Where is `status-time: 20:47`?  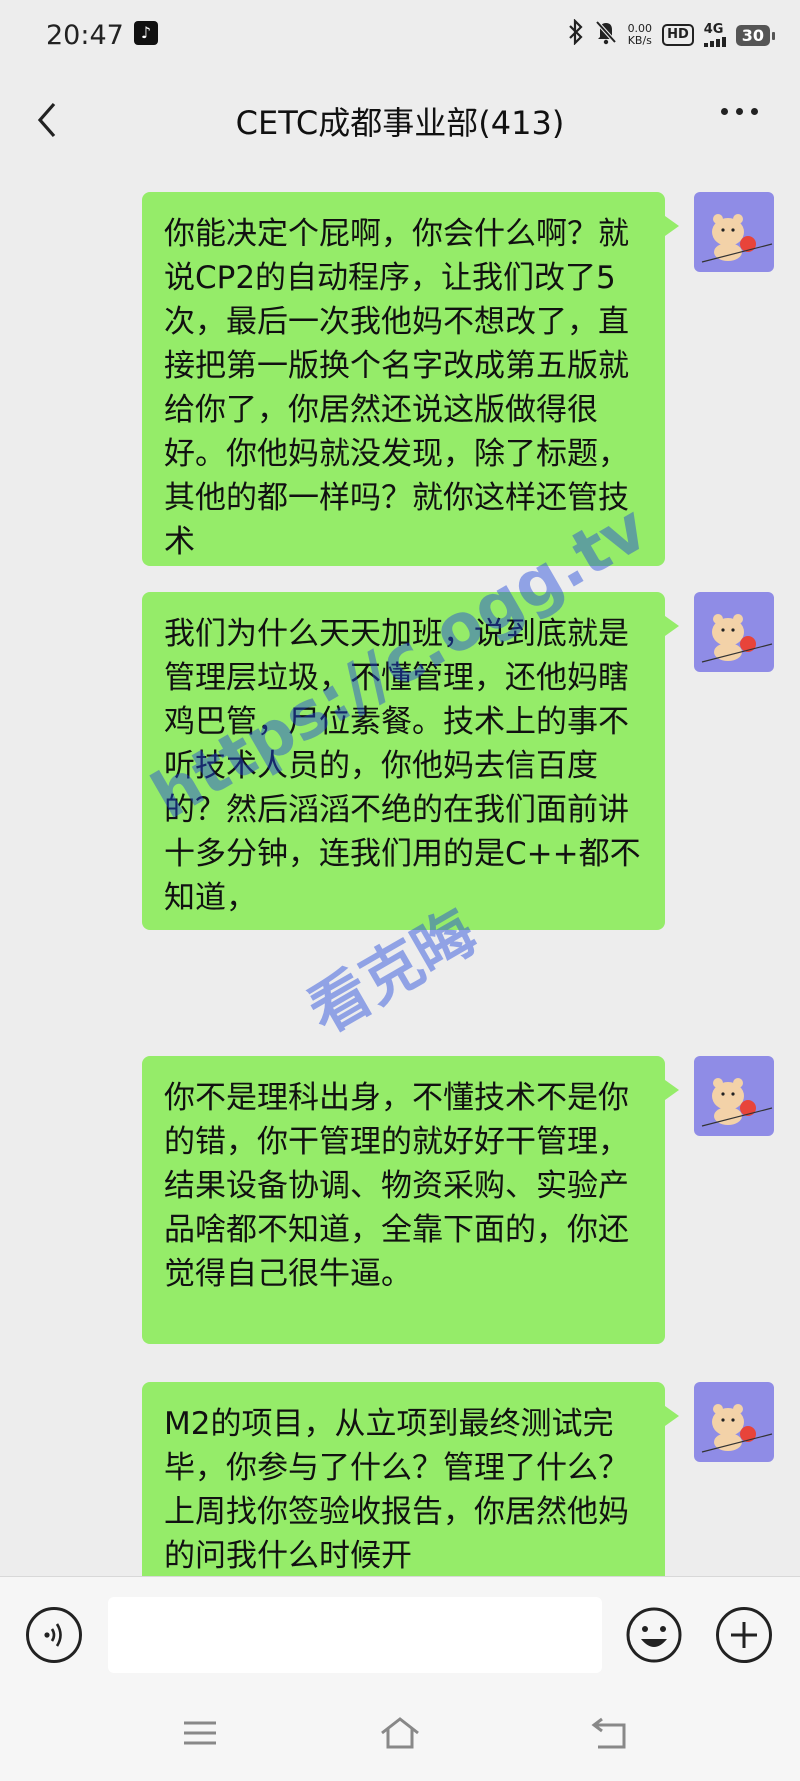 status-time: 20:47 is located at coordinates (85, 35).